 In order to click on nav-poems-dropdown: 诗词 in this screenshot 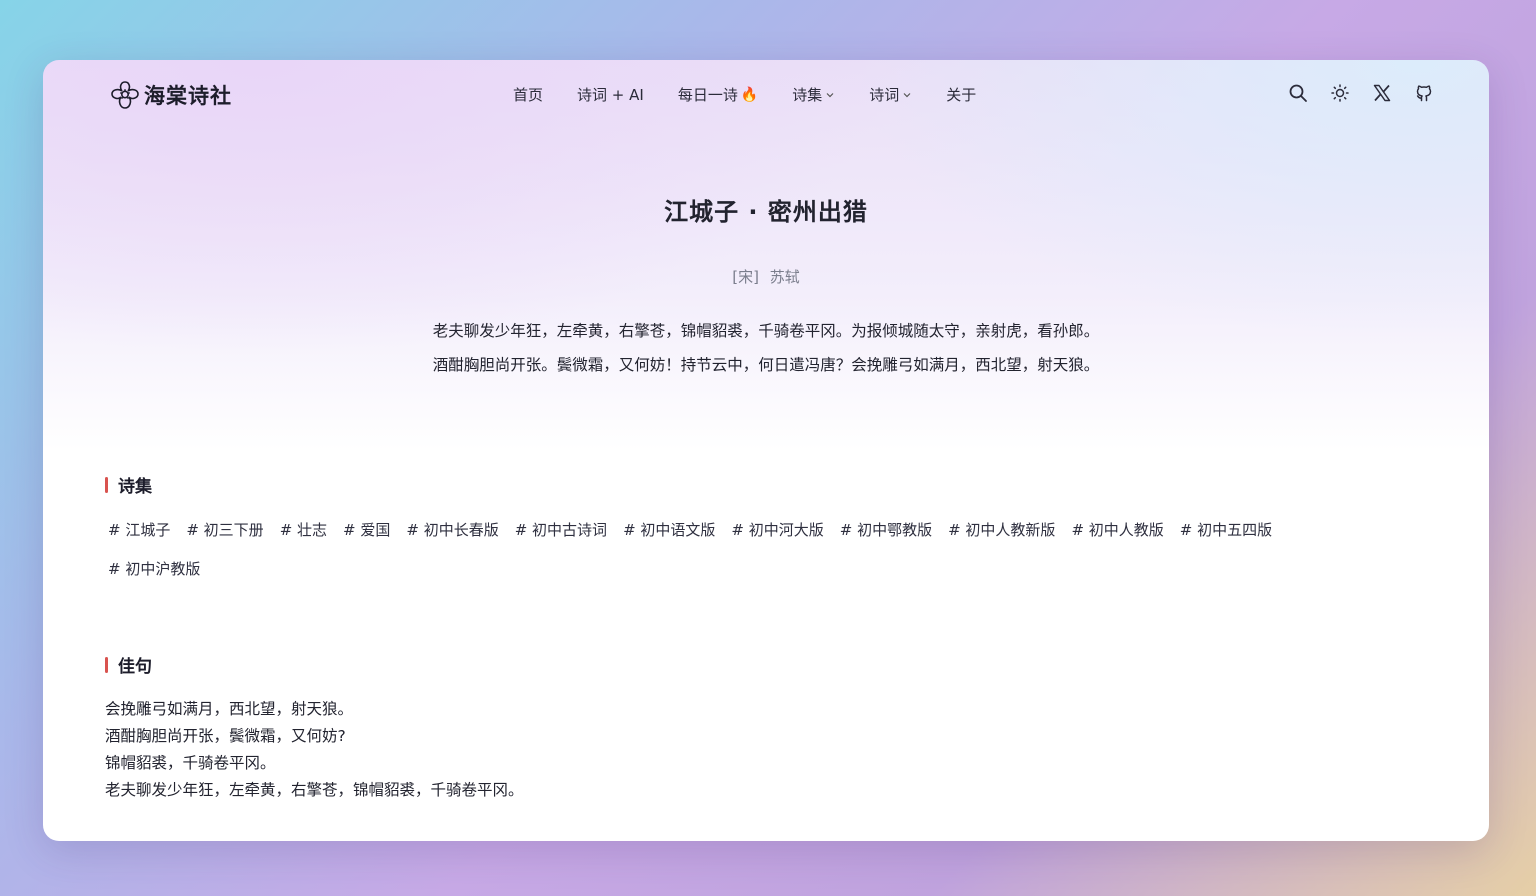, I will do `click(890, 94)`.